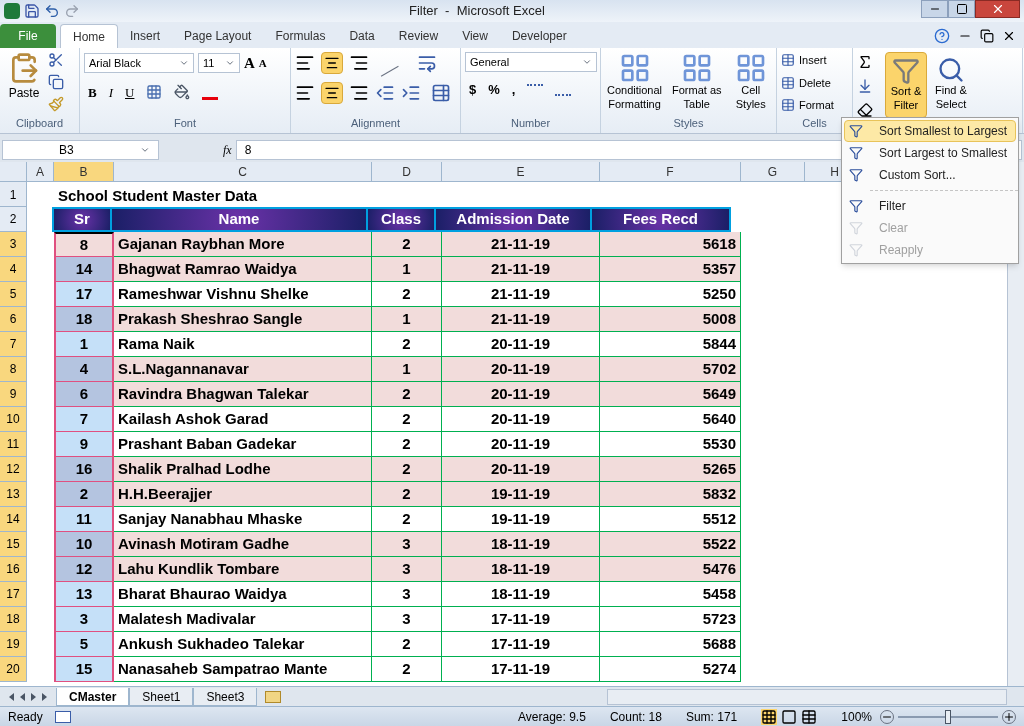 This screenshot has height=726, width=1024. Describe the element at coordinates (33, 696) in the screenshot. I see `next-sheet-icon` at that location.